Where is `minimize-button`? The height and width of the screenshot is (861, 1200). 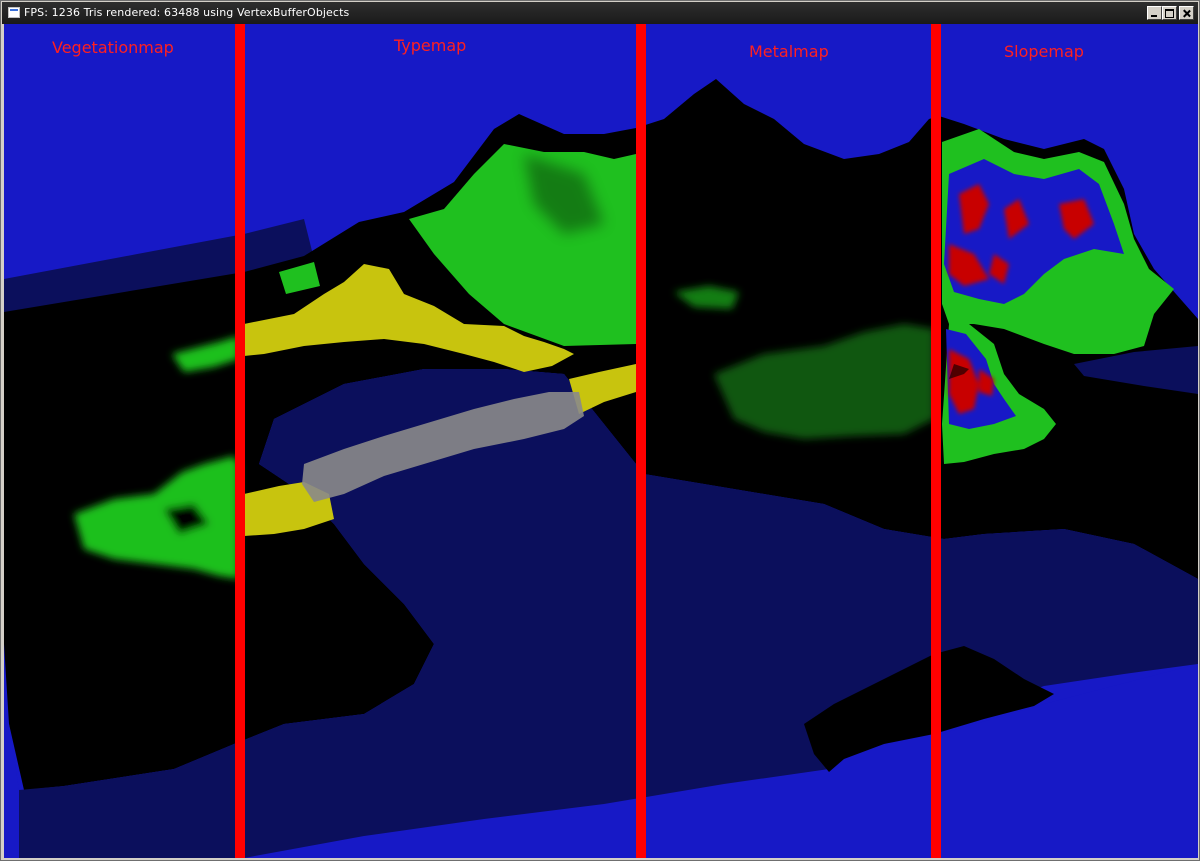
minimize-button is located at coordinates (1154, 13).